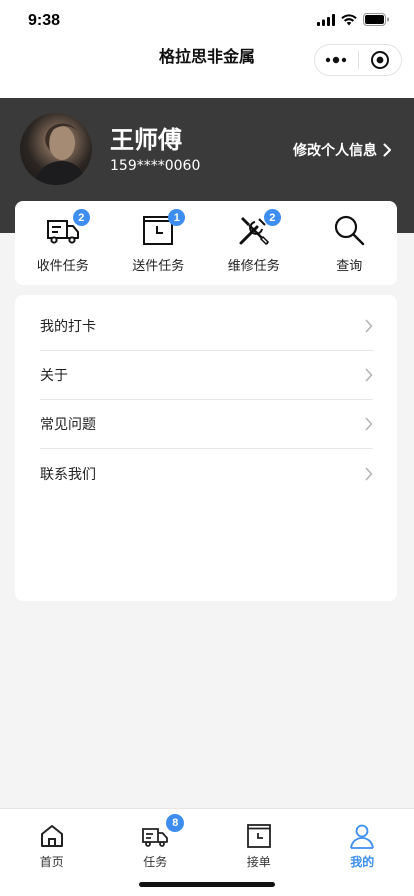 The height and width of the screenshot is (896, 414). I want to click on status-time: 9:38, so click(44, 20).